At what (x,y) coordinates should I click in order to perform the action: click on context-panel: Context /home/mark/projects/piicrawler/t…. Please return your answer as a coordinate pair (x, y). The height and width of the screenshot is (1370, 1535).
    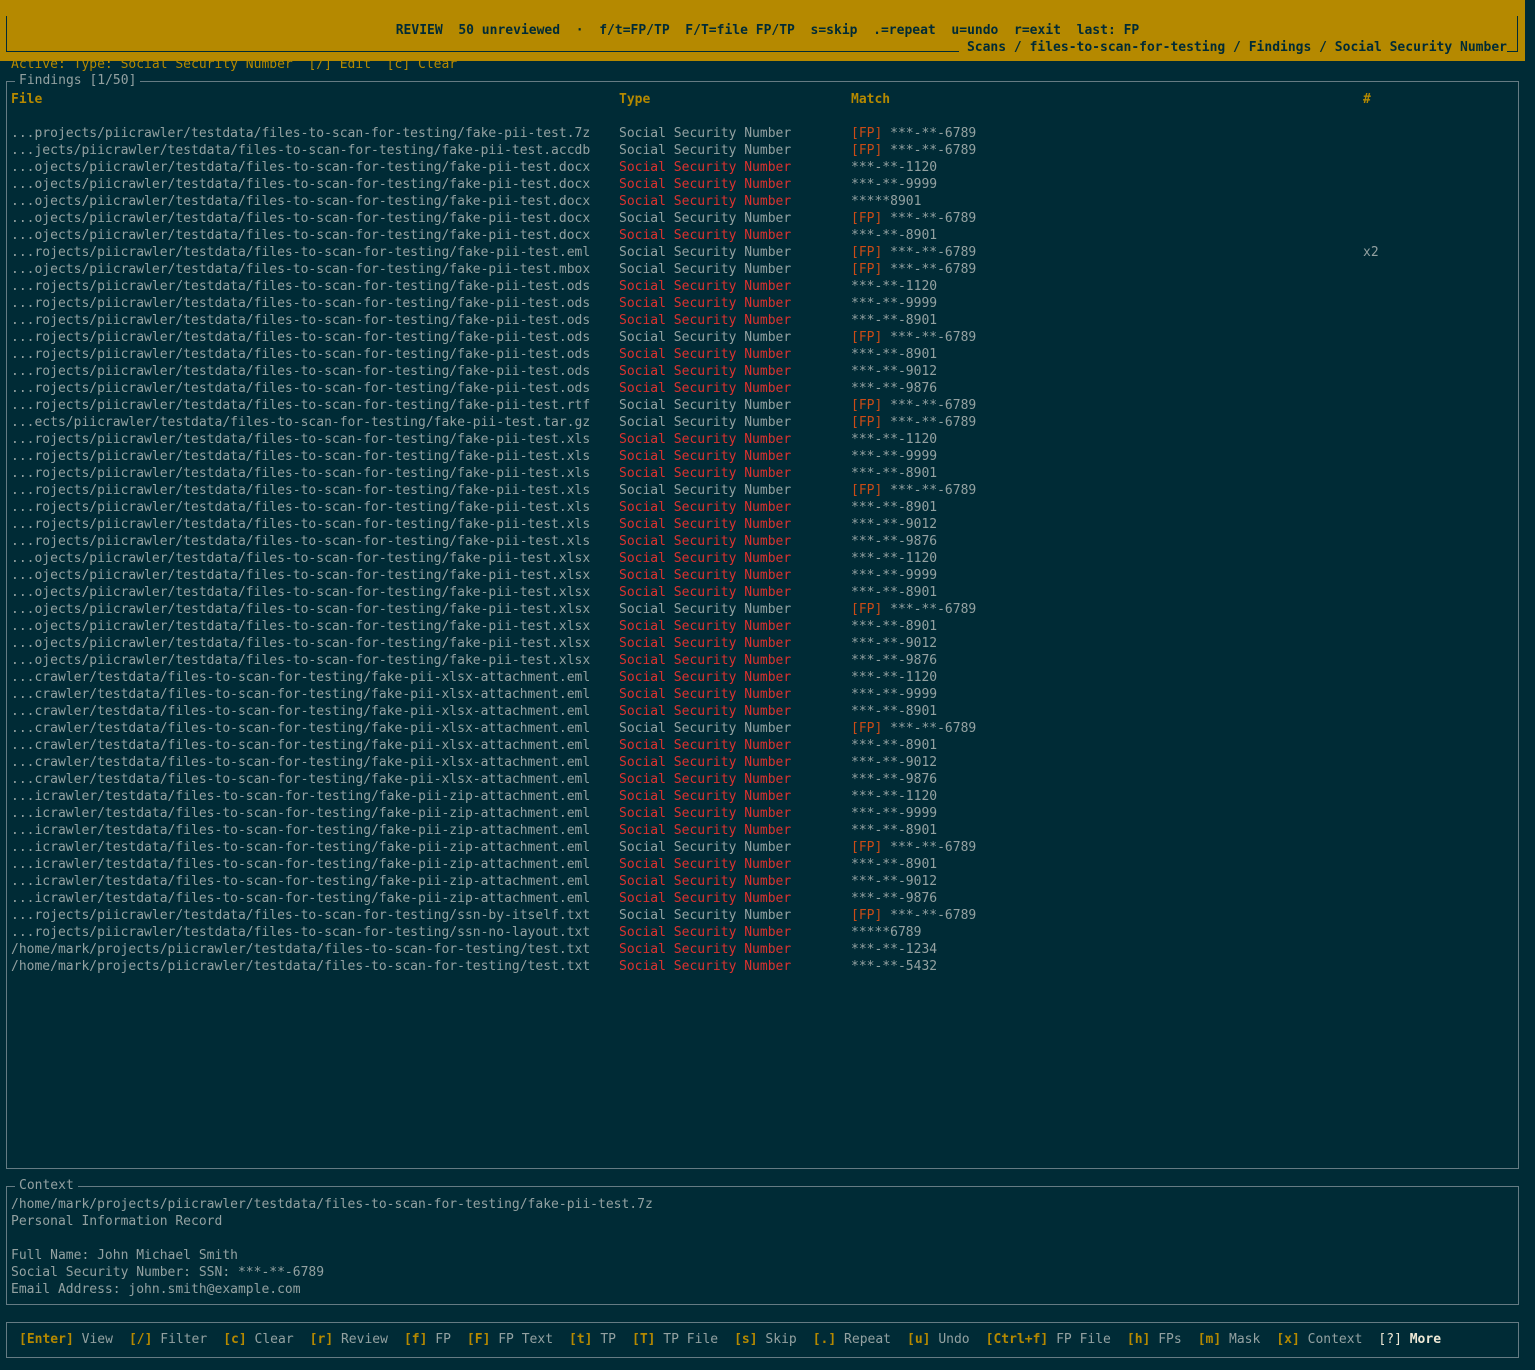
    Looking at the image, I should click on (762, 1241).